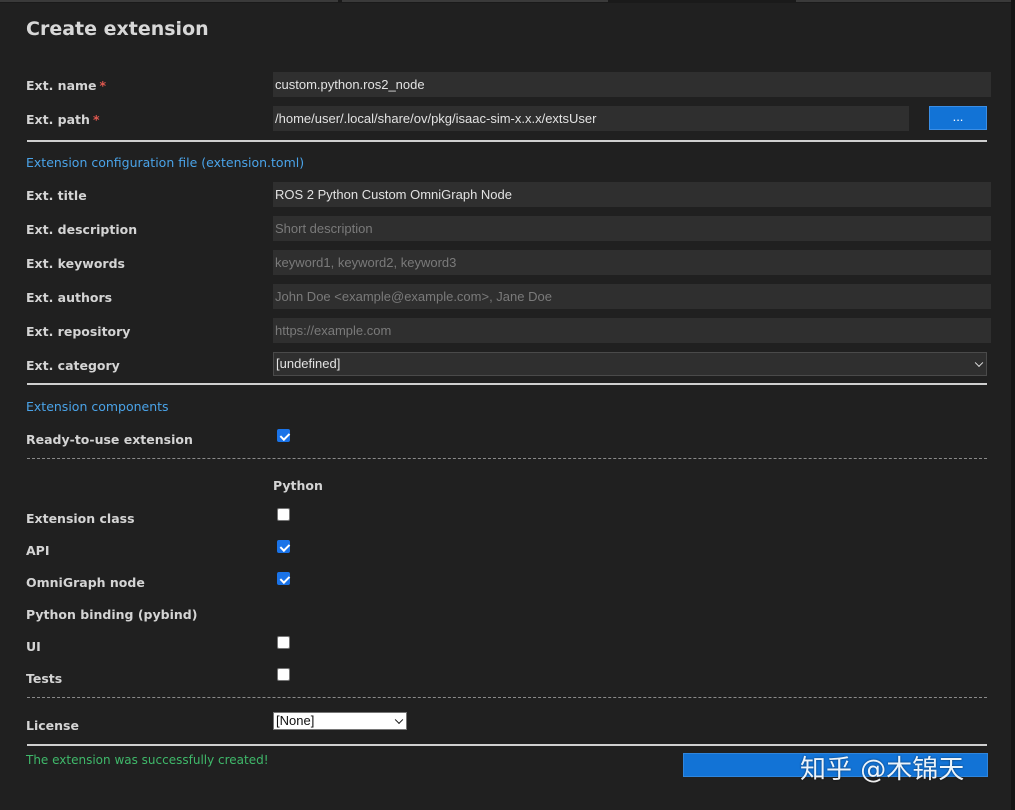 This screenshot has height=810, width=1015. I want to click on ext-description-label: Ext. description, so click(82, 229).